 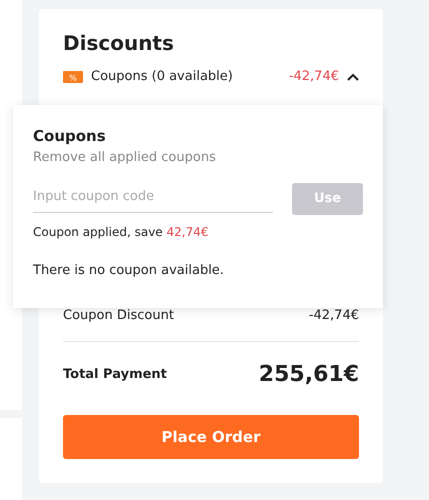 What do you see at coordinates (121, 232) in the screenshot?
I see `applied-message: Coupon applied, save 42,74€` at bounding box center [121, 232].